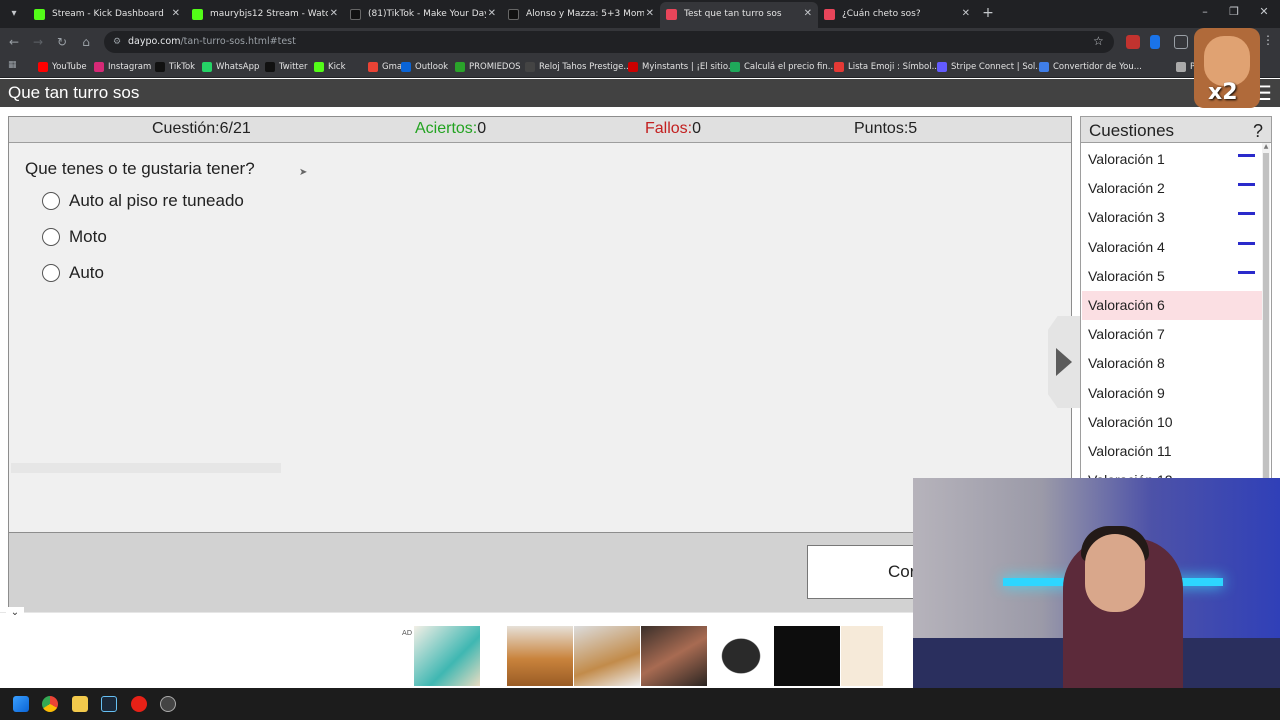  I want to click on sidebar-item-label: Valoración 9, so click(1126, 392).